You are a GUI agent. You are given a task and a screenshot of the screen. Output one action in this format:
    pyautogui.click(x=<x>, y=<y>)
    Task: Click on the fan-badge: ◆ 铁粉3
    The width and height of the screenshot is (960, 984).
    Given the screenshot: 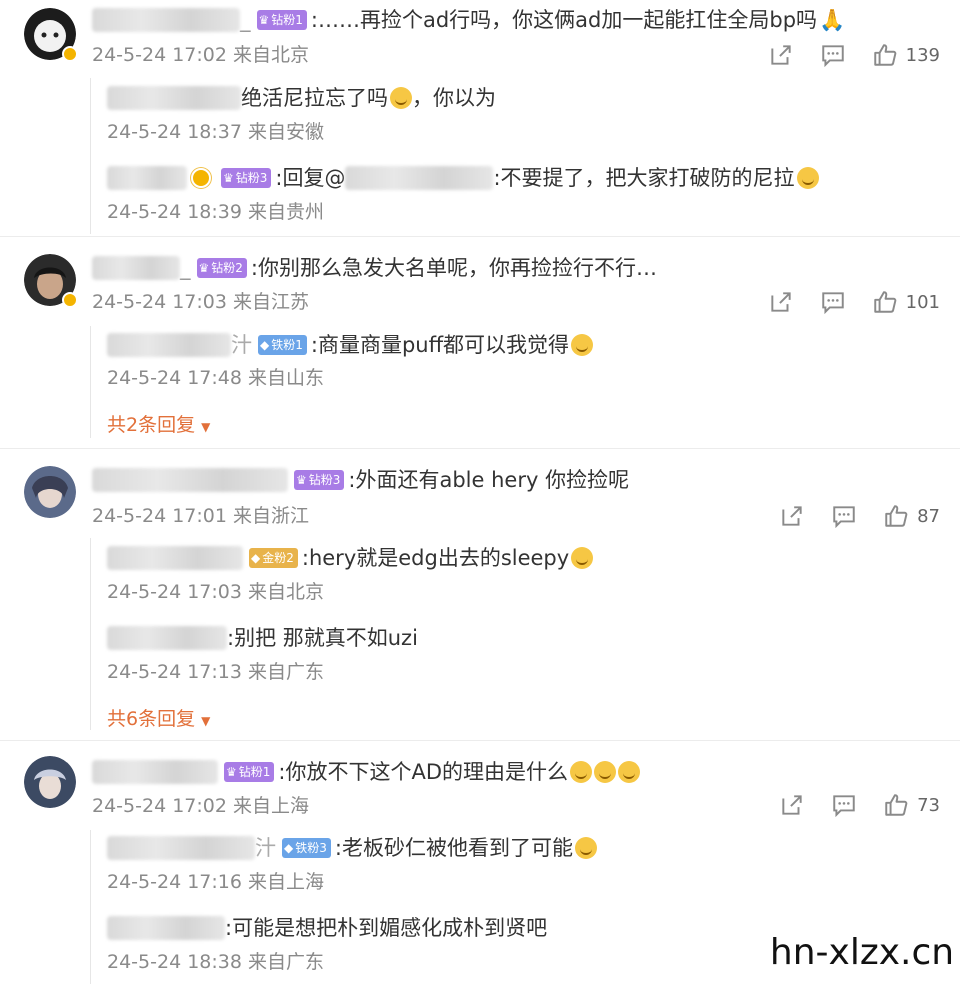 What is the action you would take?
    pyautogui.click(x=306, y=848)
    